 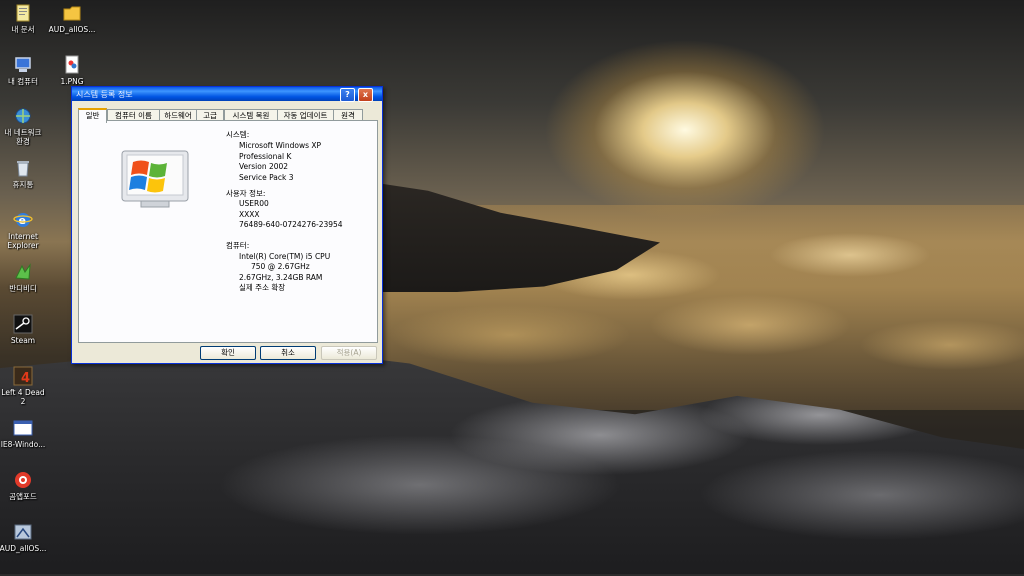 I want to click on user-organization: XXXX, so click(x=249, y=214).